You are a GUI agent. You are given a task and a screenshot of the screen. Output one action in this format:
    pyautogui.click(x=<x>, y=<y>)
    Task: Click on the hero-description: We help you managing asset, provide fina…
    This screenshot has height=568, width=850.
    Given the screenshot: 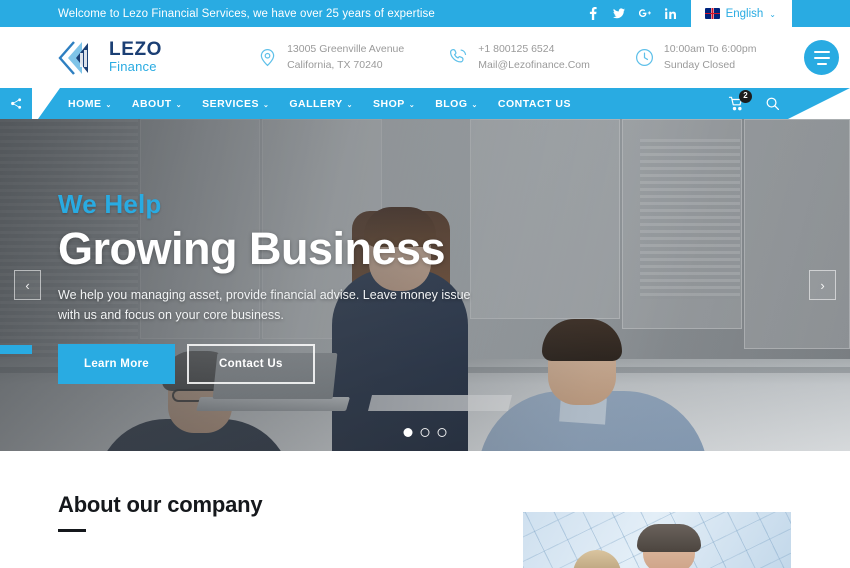 What is the action you would take?
    pyautogui.click(x=264, y=305)
    